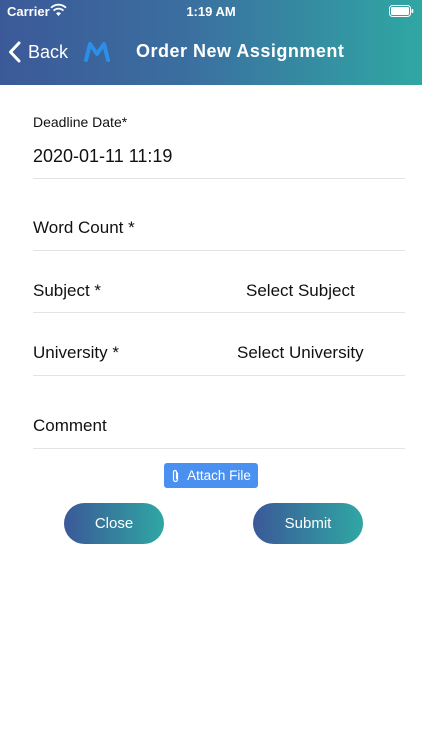 The image size is (422, 750). Describe the element at coordinates (76, 352) in the screenshot. I see `university-label: University *` at that location.